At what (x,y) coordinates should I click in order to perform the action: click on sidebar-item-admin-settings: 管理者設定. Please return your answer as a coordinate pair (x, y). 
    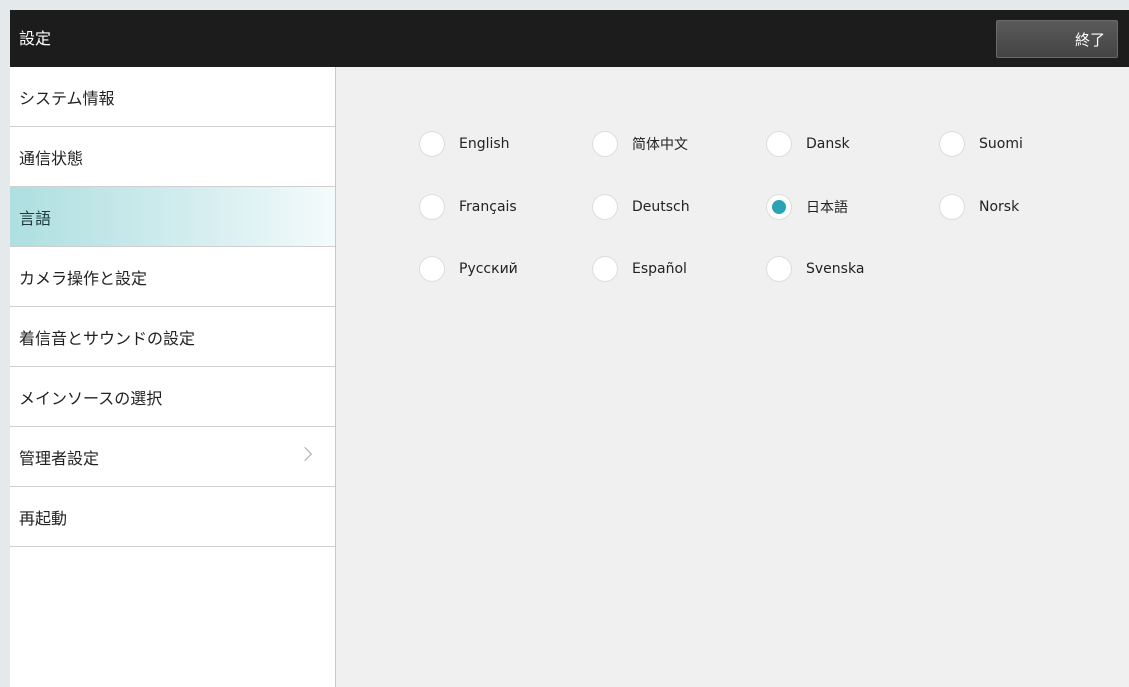
    Looking at the image, I should click on (172, 457).